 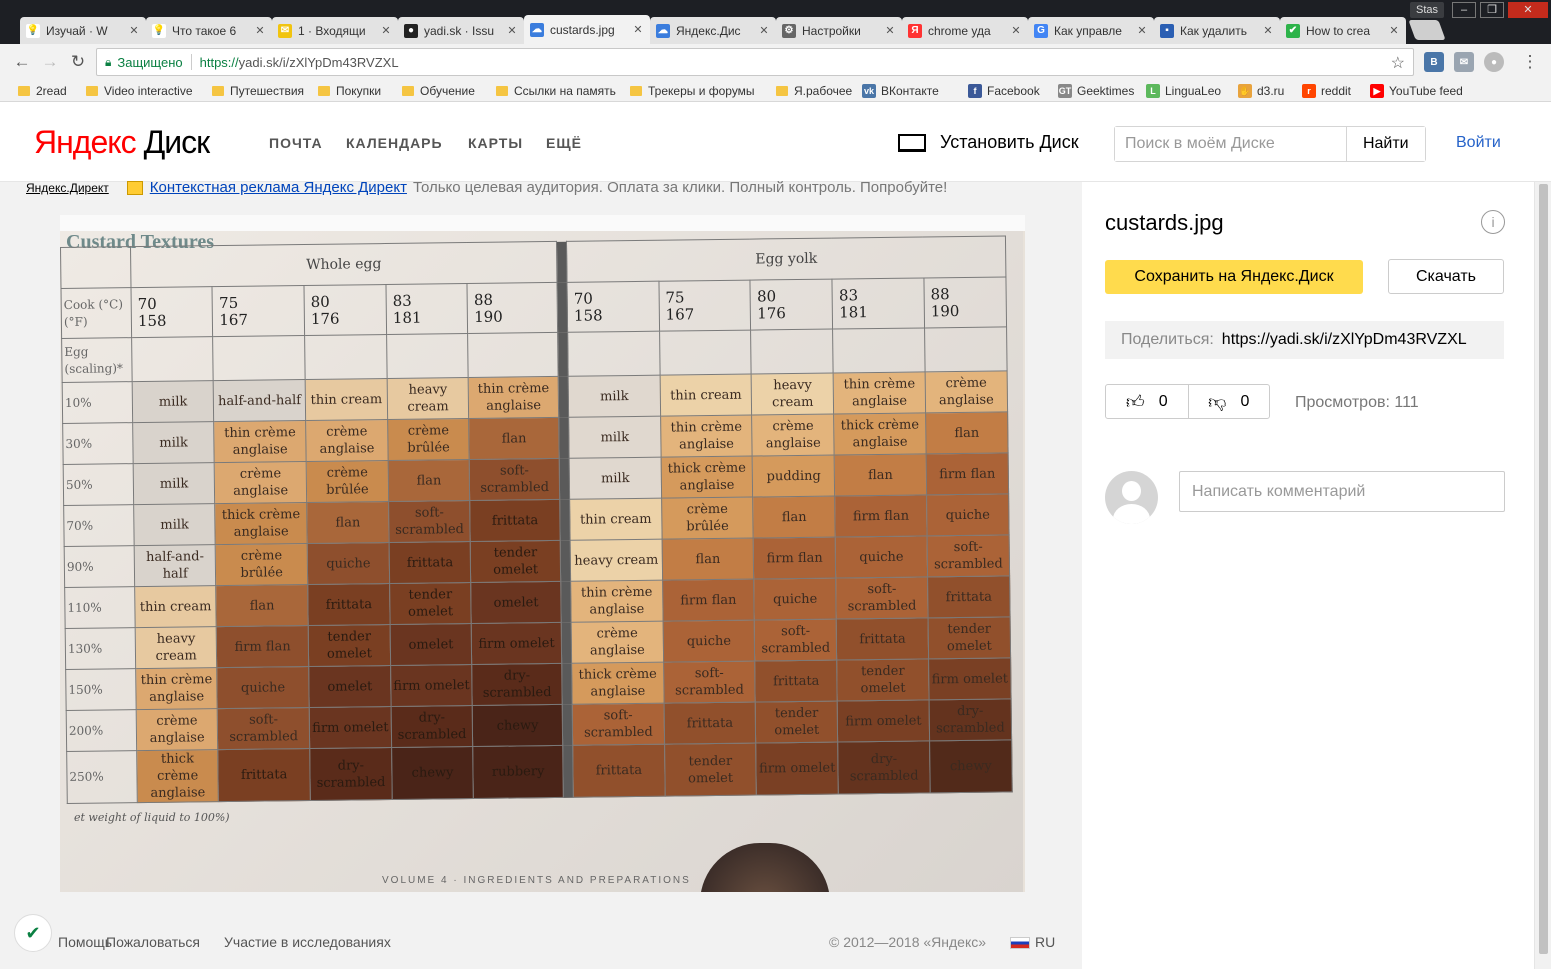 I want to click on bookmark-7: Я.рабочее, so click(x=814, y=91).